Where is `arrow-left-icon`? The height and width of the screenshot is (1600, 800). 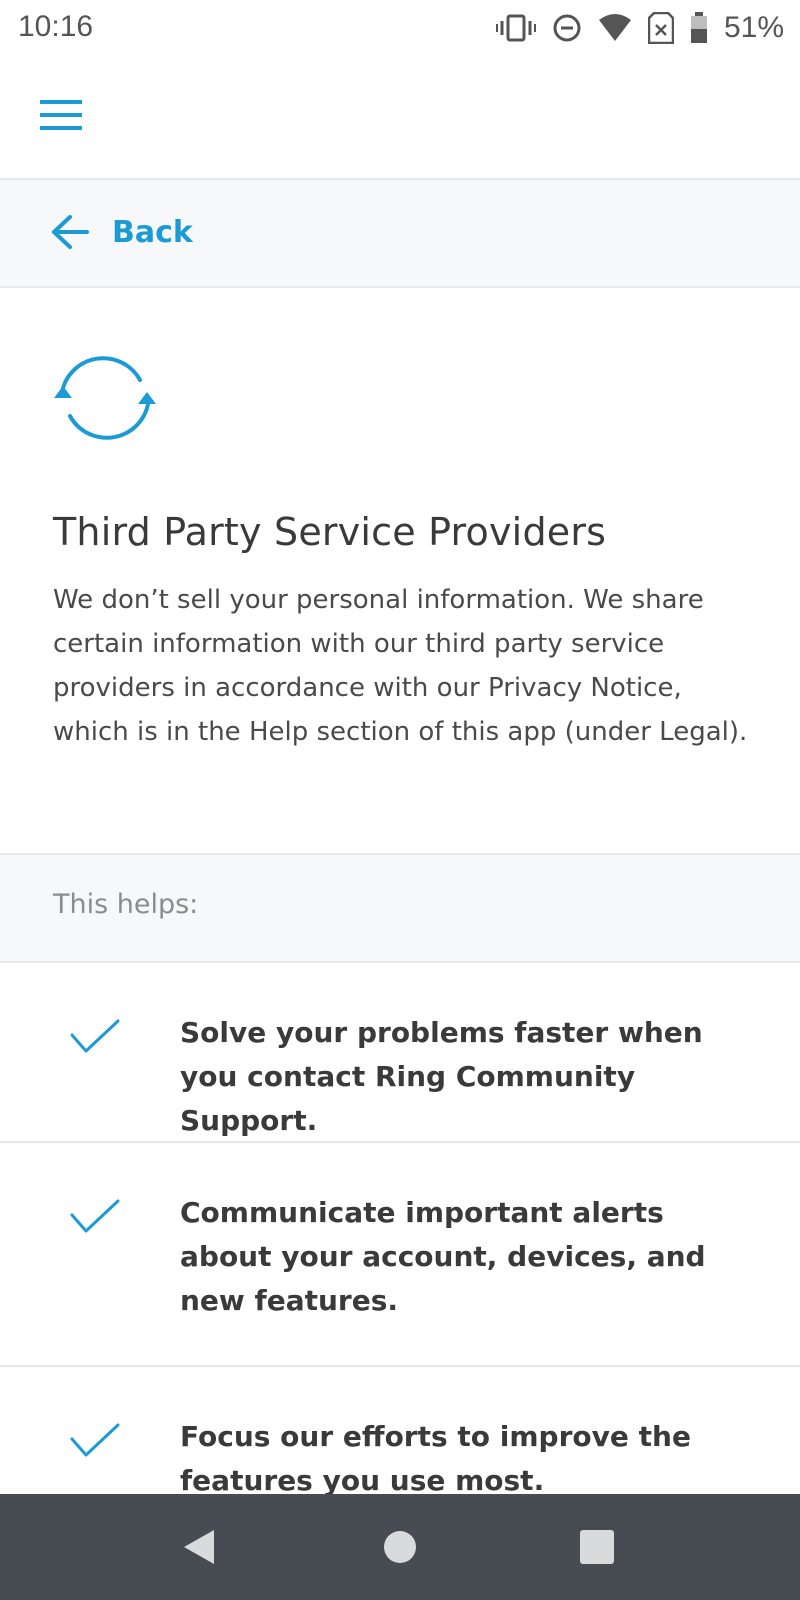 arrow-left-icon is located at coordinates (70, 232).